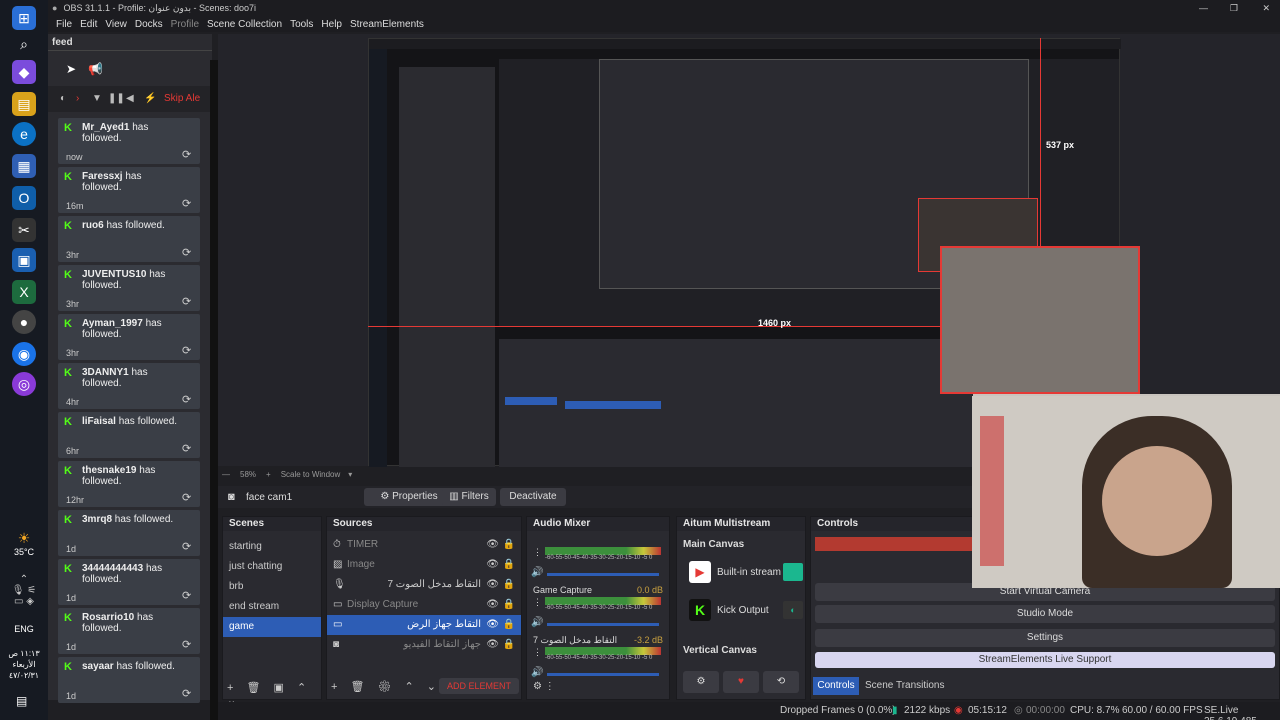  What do you see at coordinates (24, 134) in the screenshot?
I see `edge-icon: e` at bounding box center [24, 134].